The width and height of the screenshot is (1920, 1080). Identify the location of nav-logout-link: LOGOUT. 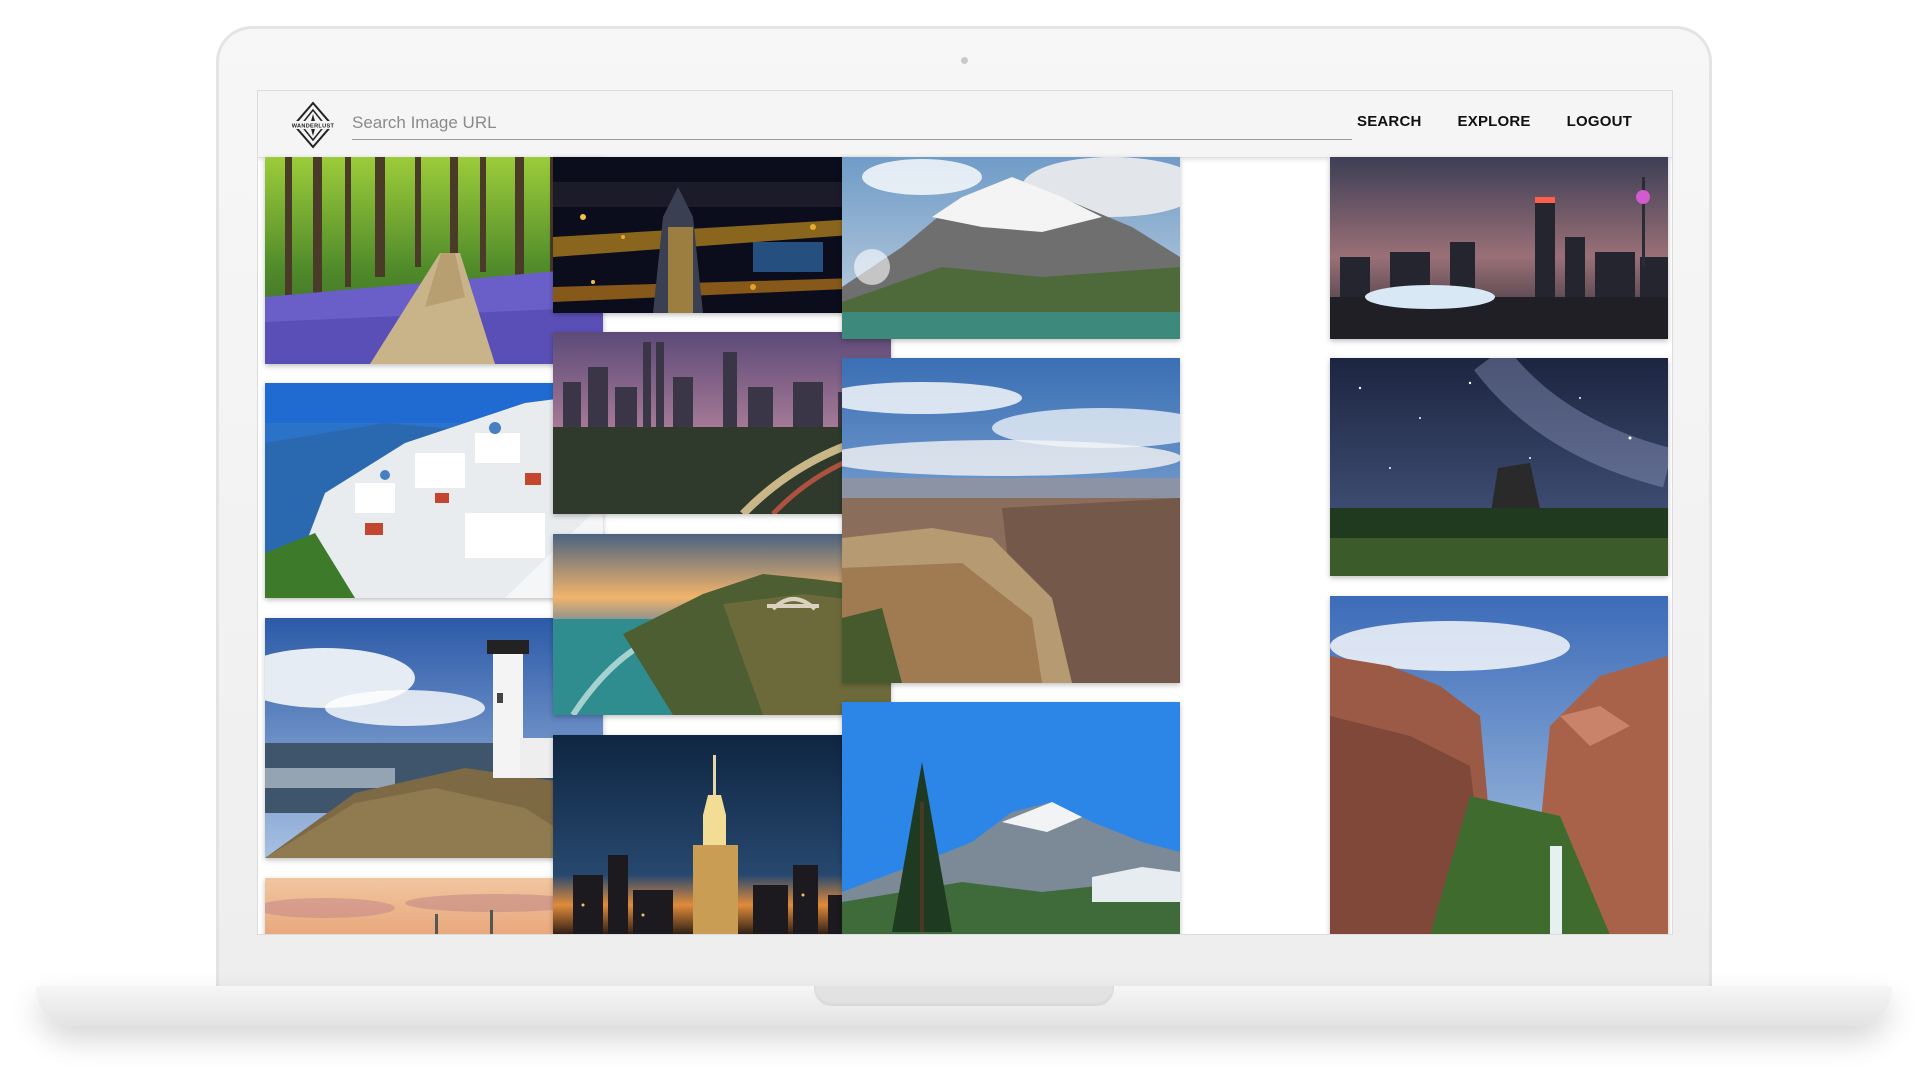
(1599, 121).